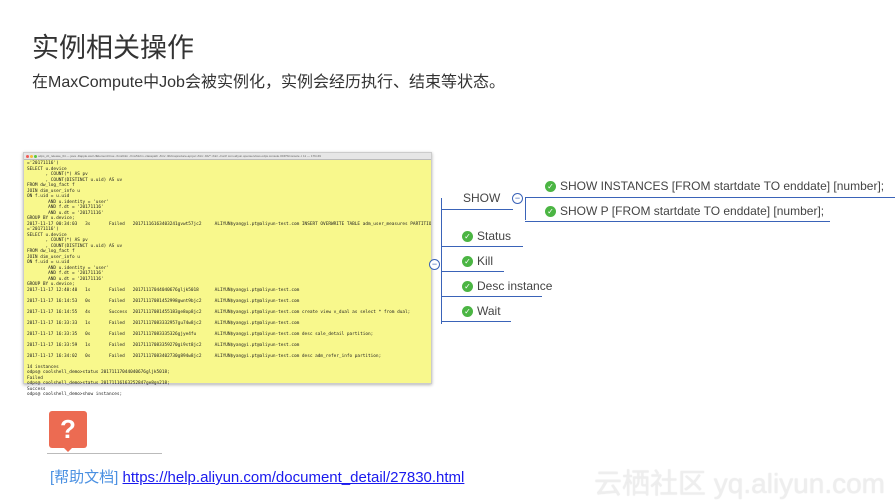  Describe the element at coordinates (268, 82) in the screenshot. I see `page-subtitle: 在MaxCompute中Job会被实例化，实例会经历执行、结束等状态。` at that location.